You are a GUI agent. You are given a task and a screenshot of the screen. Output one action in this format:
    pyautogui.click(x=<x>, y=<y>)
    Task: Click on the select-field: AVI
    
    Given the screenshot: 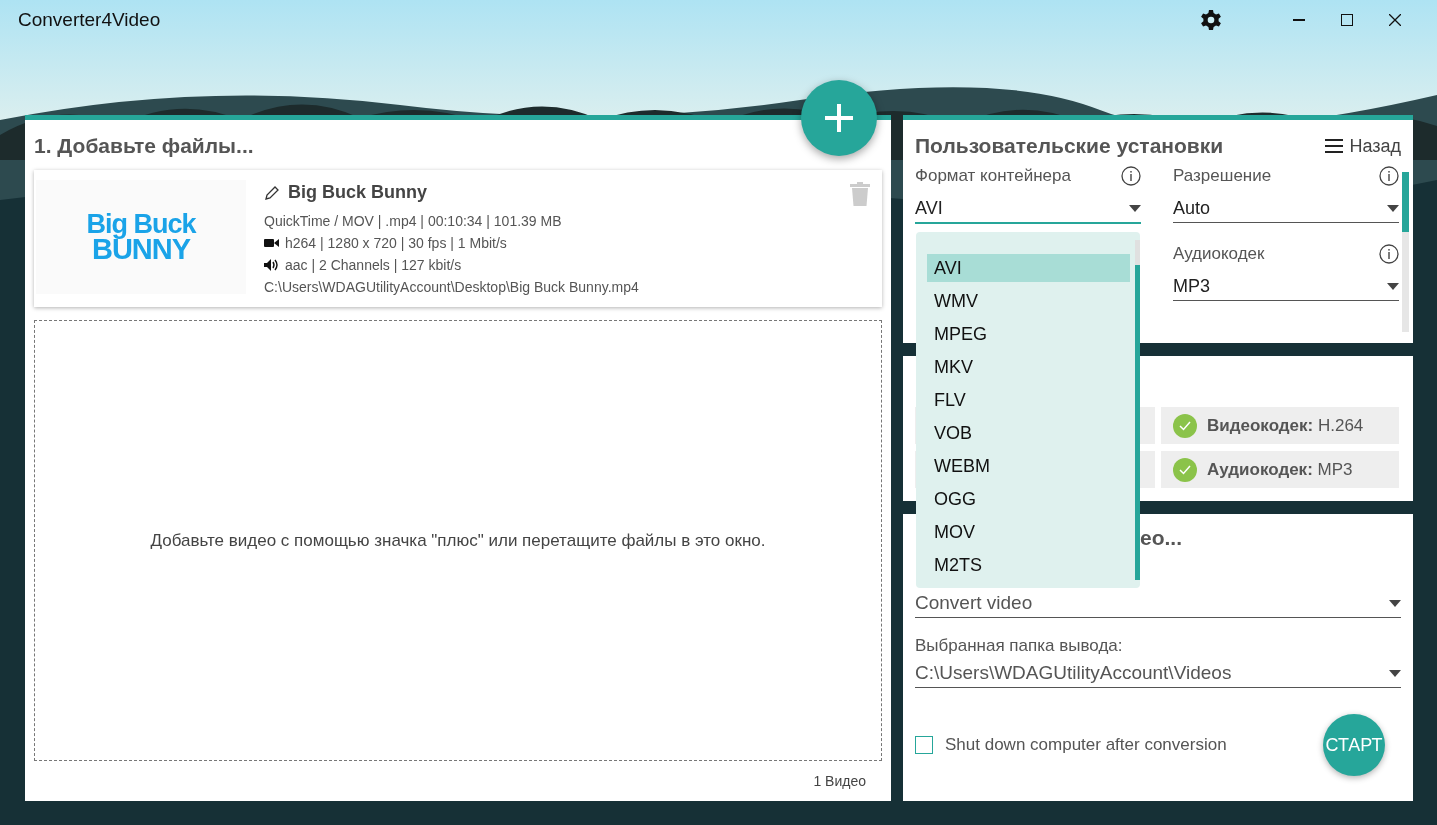 What is the action you would take?
    pyautogui.click(x=1028, y=207)
    